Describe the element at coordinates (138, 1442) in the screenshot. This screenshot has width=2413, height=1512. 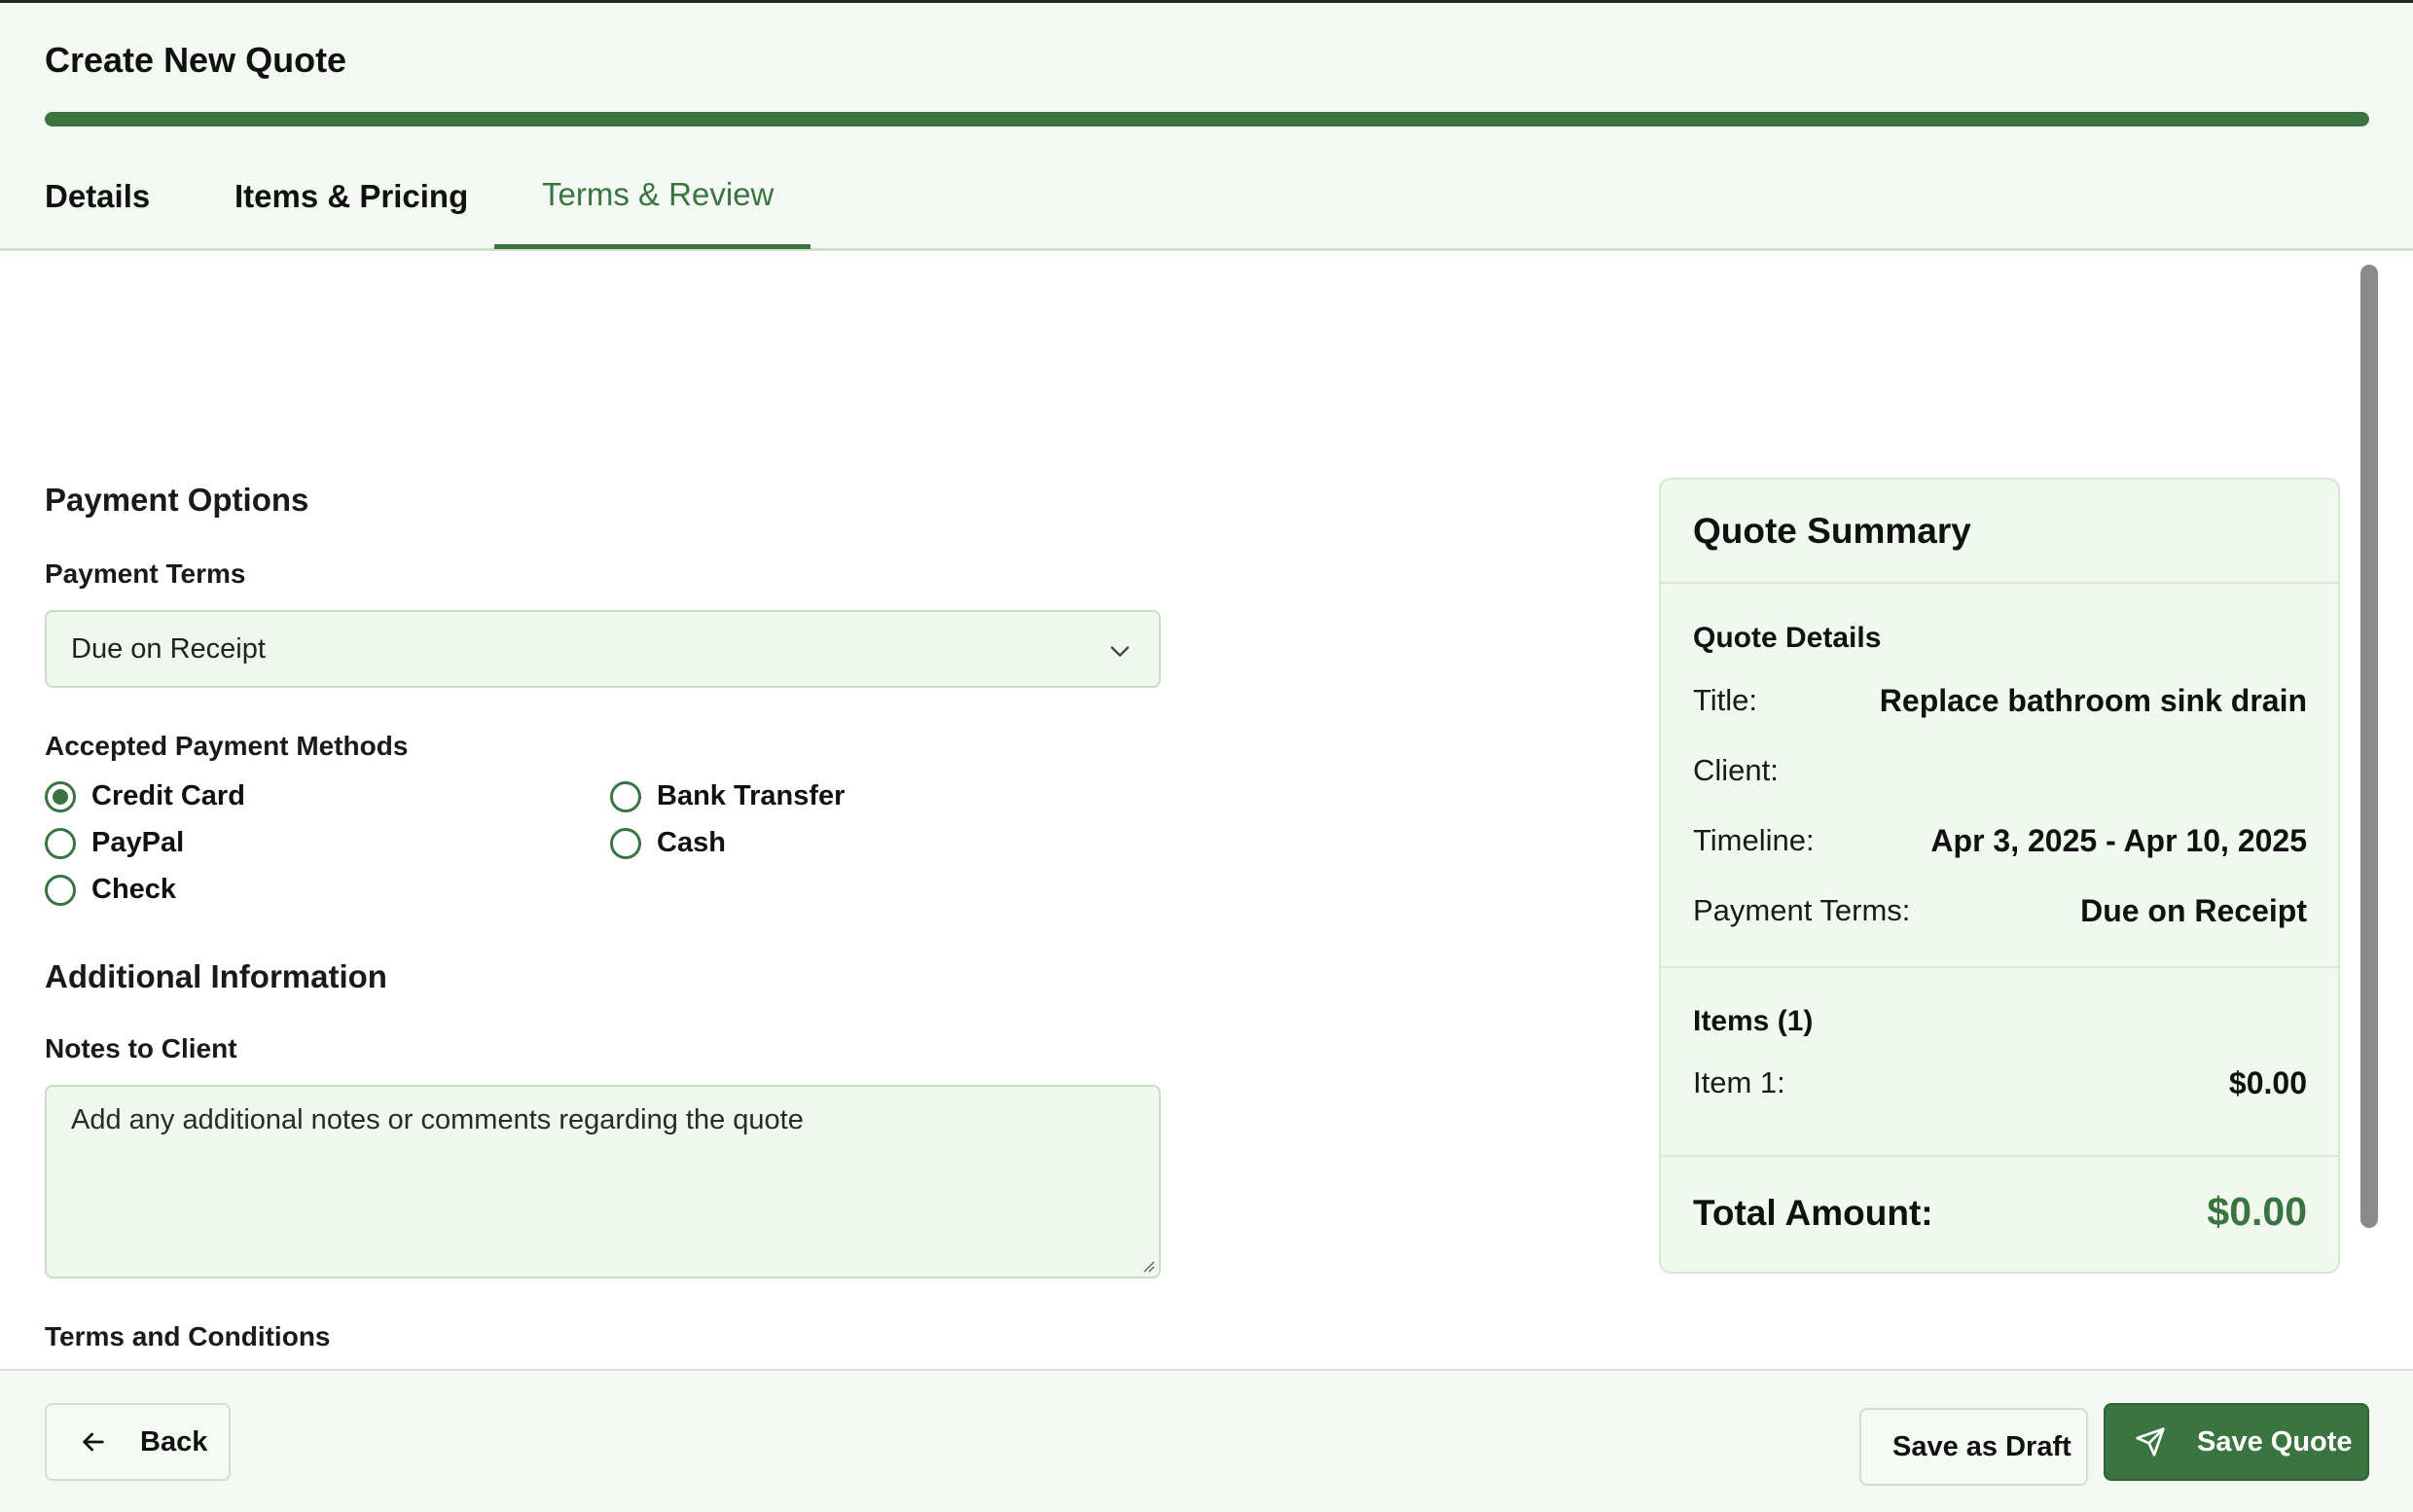
I see `back-button: Back` at that location.